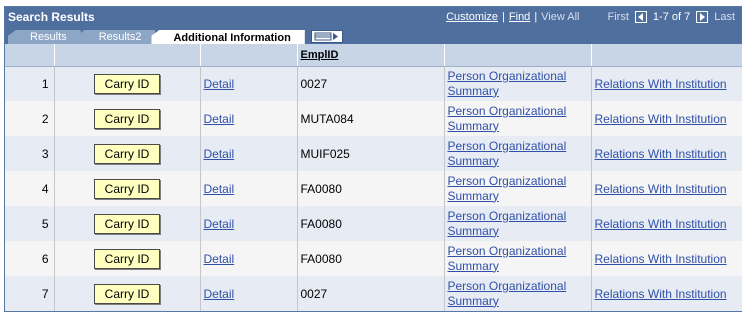 This screenshot has width=742, height=313. What do you see at coordinates (326, 36) in the screenshot?
I see `show-all-columns-icon` at bounding box center [326, 36].